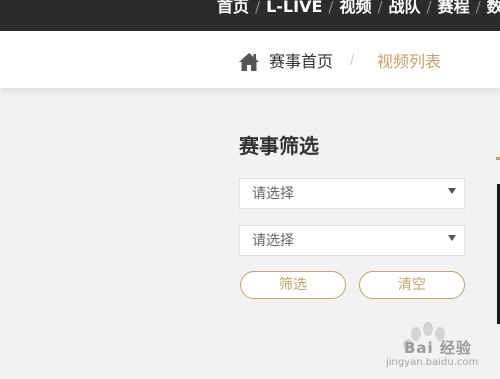 This screenshot has width=500, height=379. Describe the element at coordinates (412, 285) in the screenshot. I see `clear-button: 清空` at that location.